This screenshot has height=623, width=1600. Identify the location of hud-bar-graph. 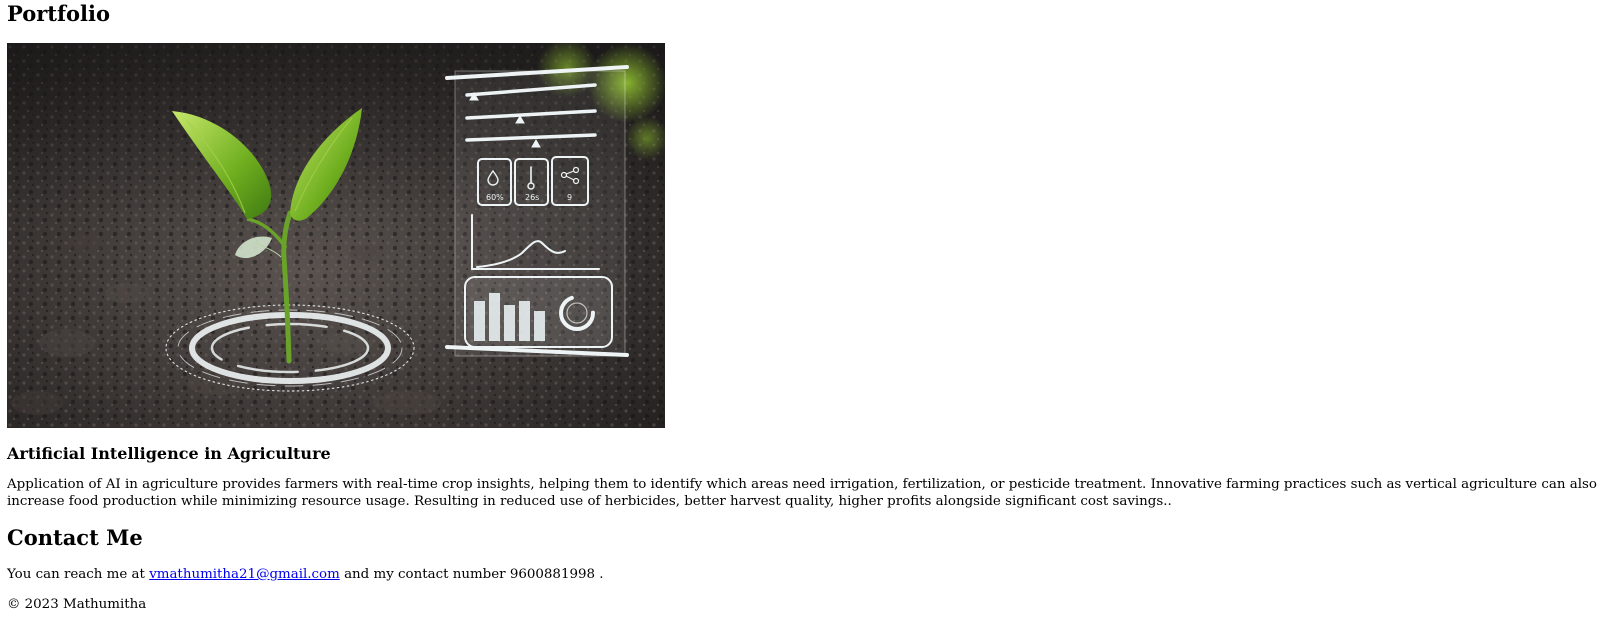
(538, 312).